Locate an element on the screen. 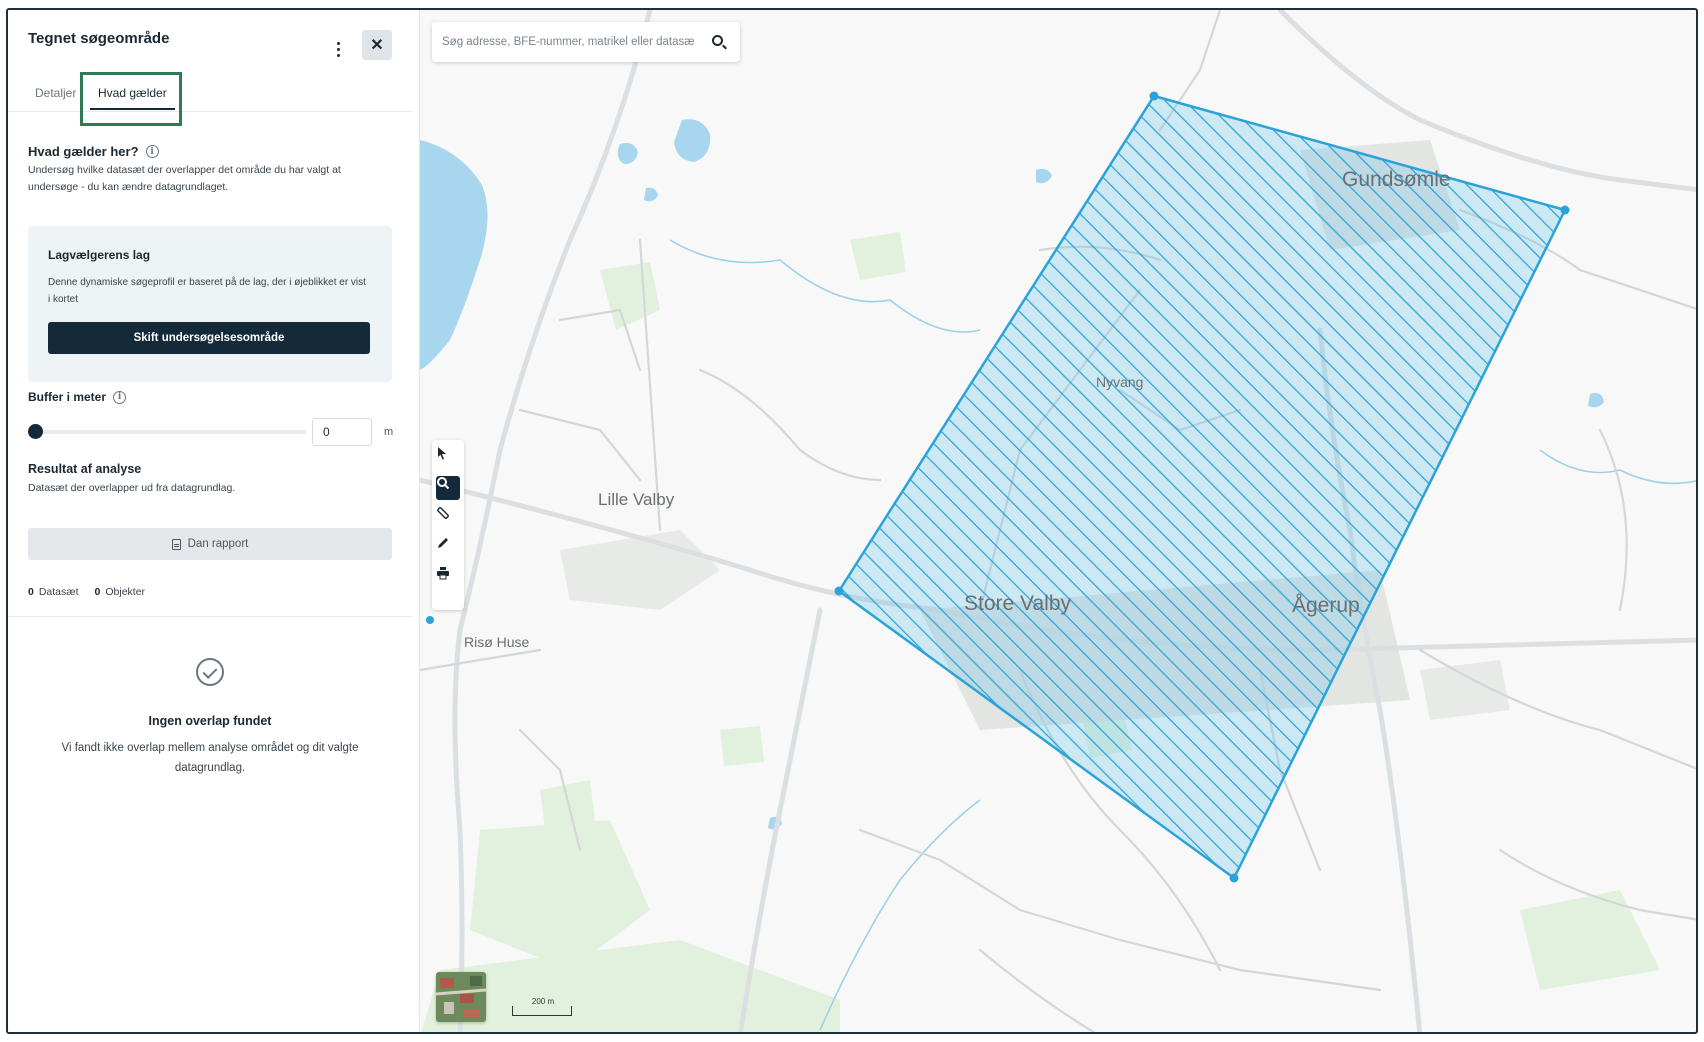 This screenshot has width=1704, height=1042. card-title: Lagvælgerens lag is located at coordinates (99, 255).